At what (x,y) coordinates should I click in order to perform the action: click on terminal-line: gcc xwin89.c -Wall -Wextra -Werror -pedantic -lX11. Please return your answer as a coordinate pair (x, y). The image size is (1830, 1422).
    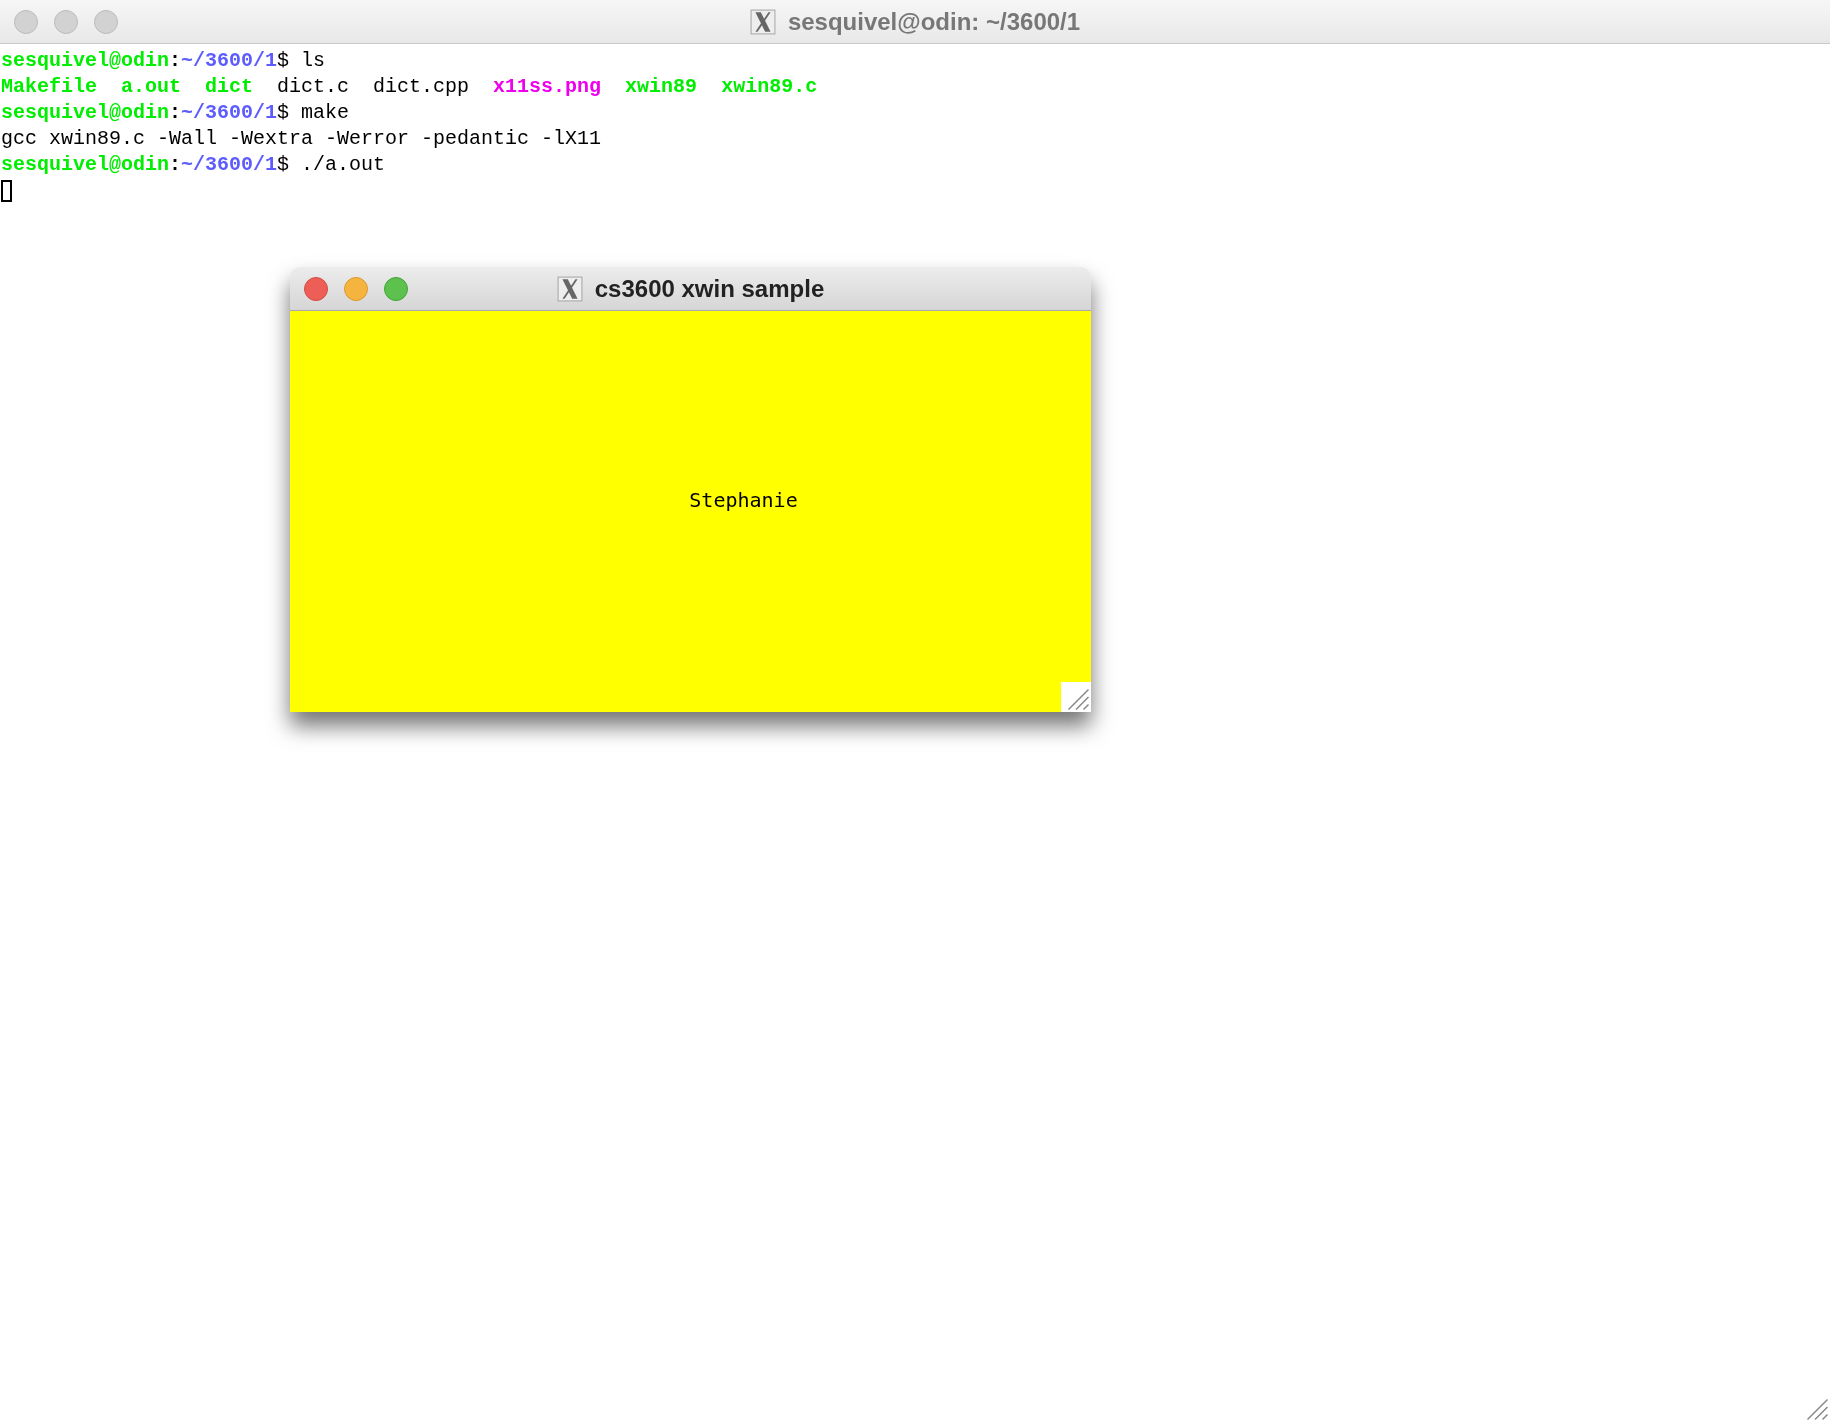
    Looking at the image, I should click on (301, 139).